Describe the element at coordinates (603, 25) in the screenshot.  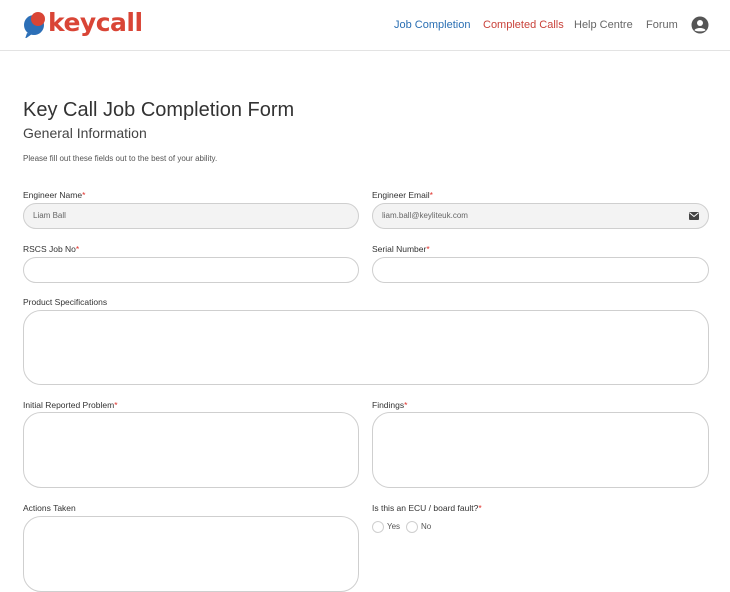
I see `nav-help-centre: Help Centre` at that location.